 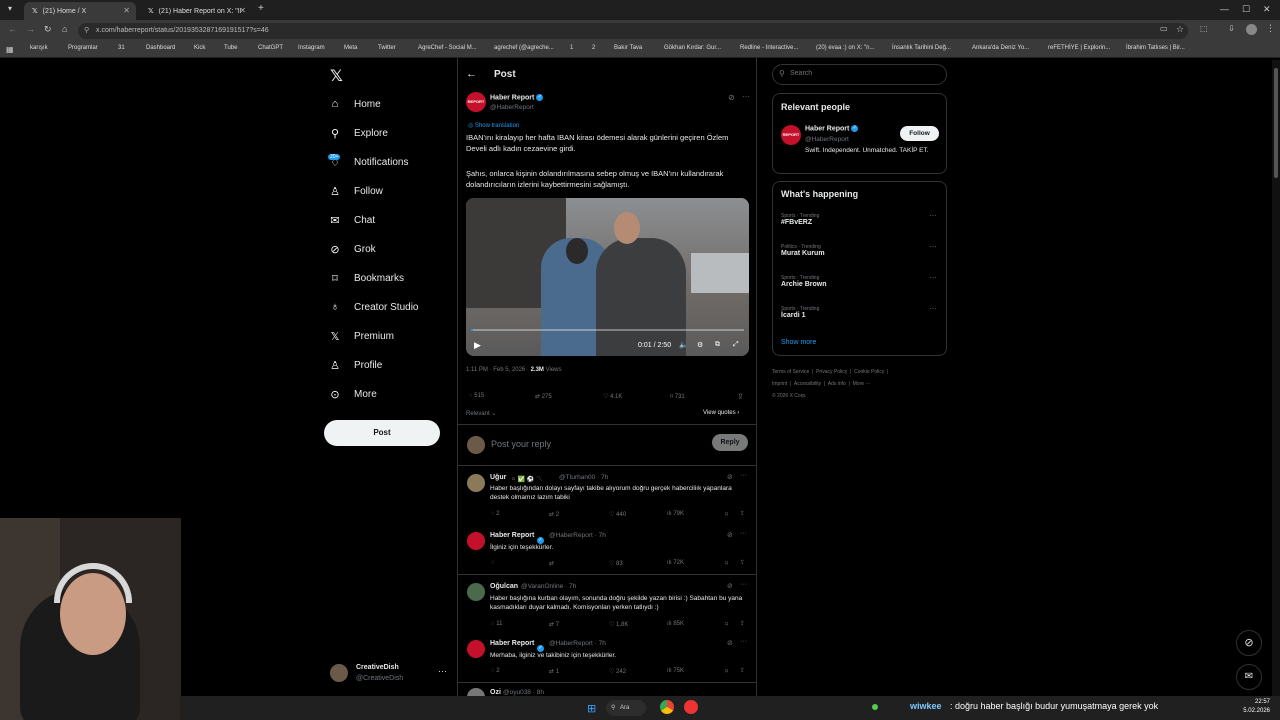 What do you see at coordinates (521, 444) in the screenshot?
I see `reply-input: Post your reply` at bounding box center [521, 444].